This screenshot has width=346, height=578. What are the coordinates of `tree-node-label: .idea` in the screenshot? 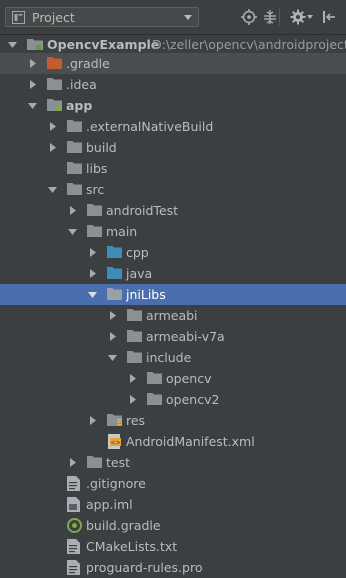 It's located at (81, 84).